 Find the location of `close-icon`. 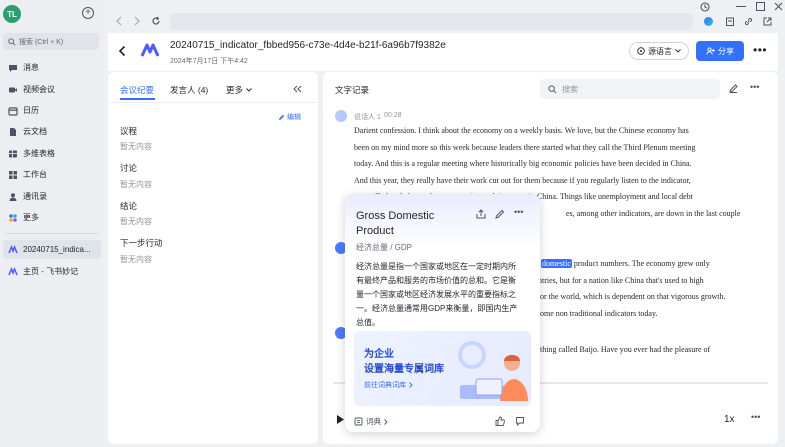

close-icon is located at coordinates (778, 6).